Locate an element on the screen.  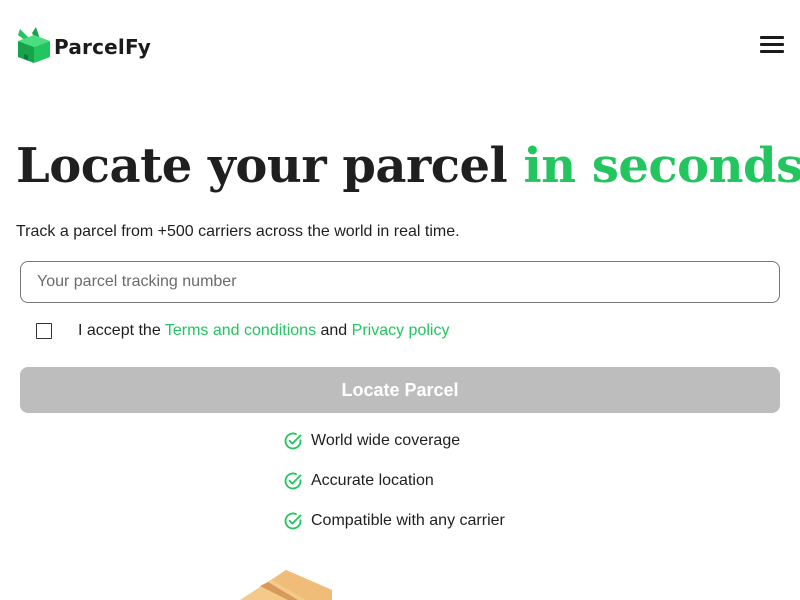
brand-name: ParcelFy is located at coordinates (102, 47).